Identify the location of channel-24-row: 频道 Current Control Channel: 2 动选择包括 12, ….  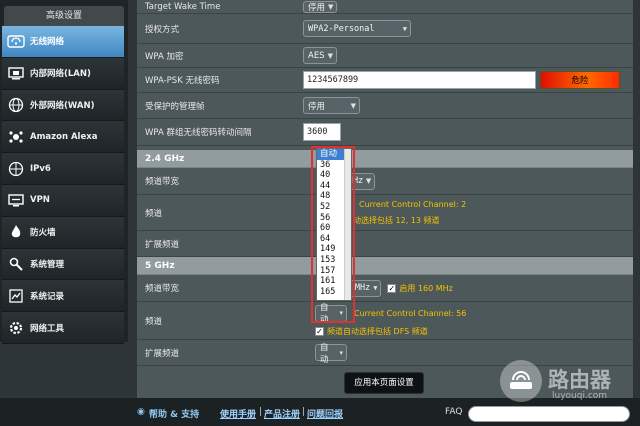
(385, 213).